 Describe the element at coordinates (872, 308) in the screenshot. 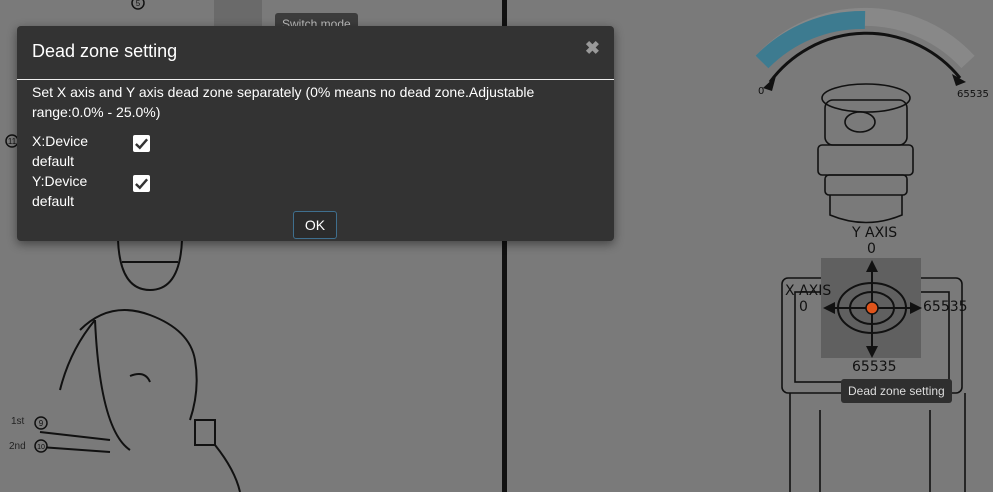

I see `stick-indicator` at that location.